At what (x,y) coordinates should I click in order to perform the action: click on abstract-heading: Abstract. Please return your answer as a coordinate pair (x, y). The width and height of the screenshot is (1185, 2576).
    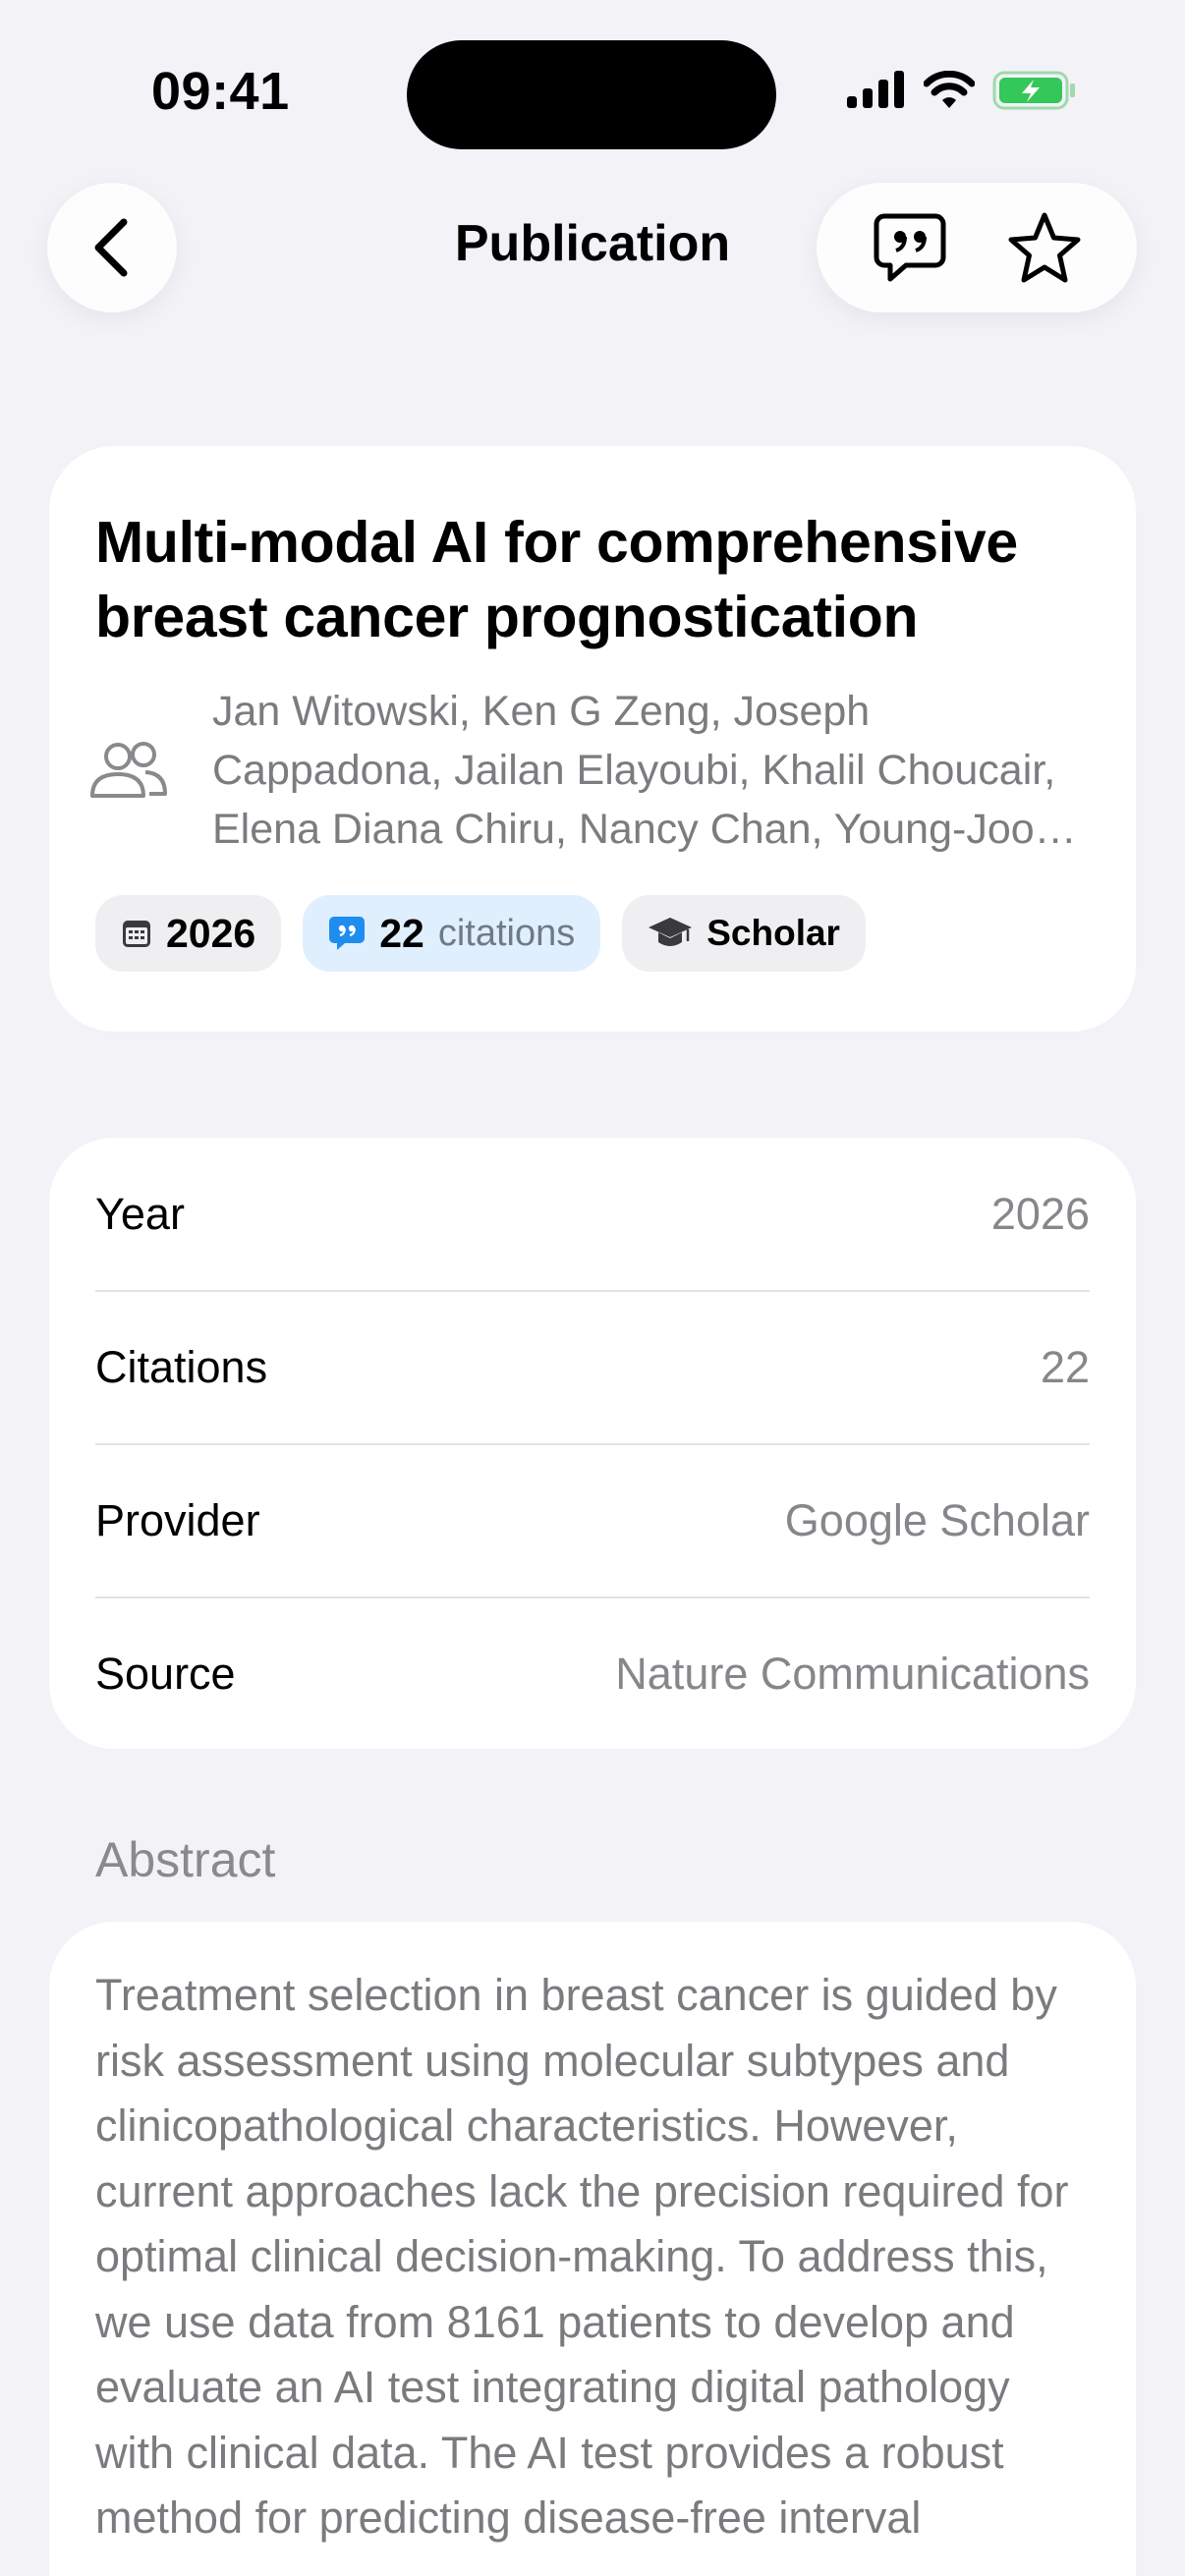
    Looking at the image, I should click on (185, 1859).